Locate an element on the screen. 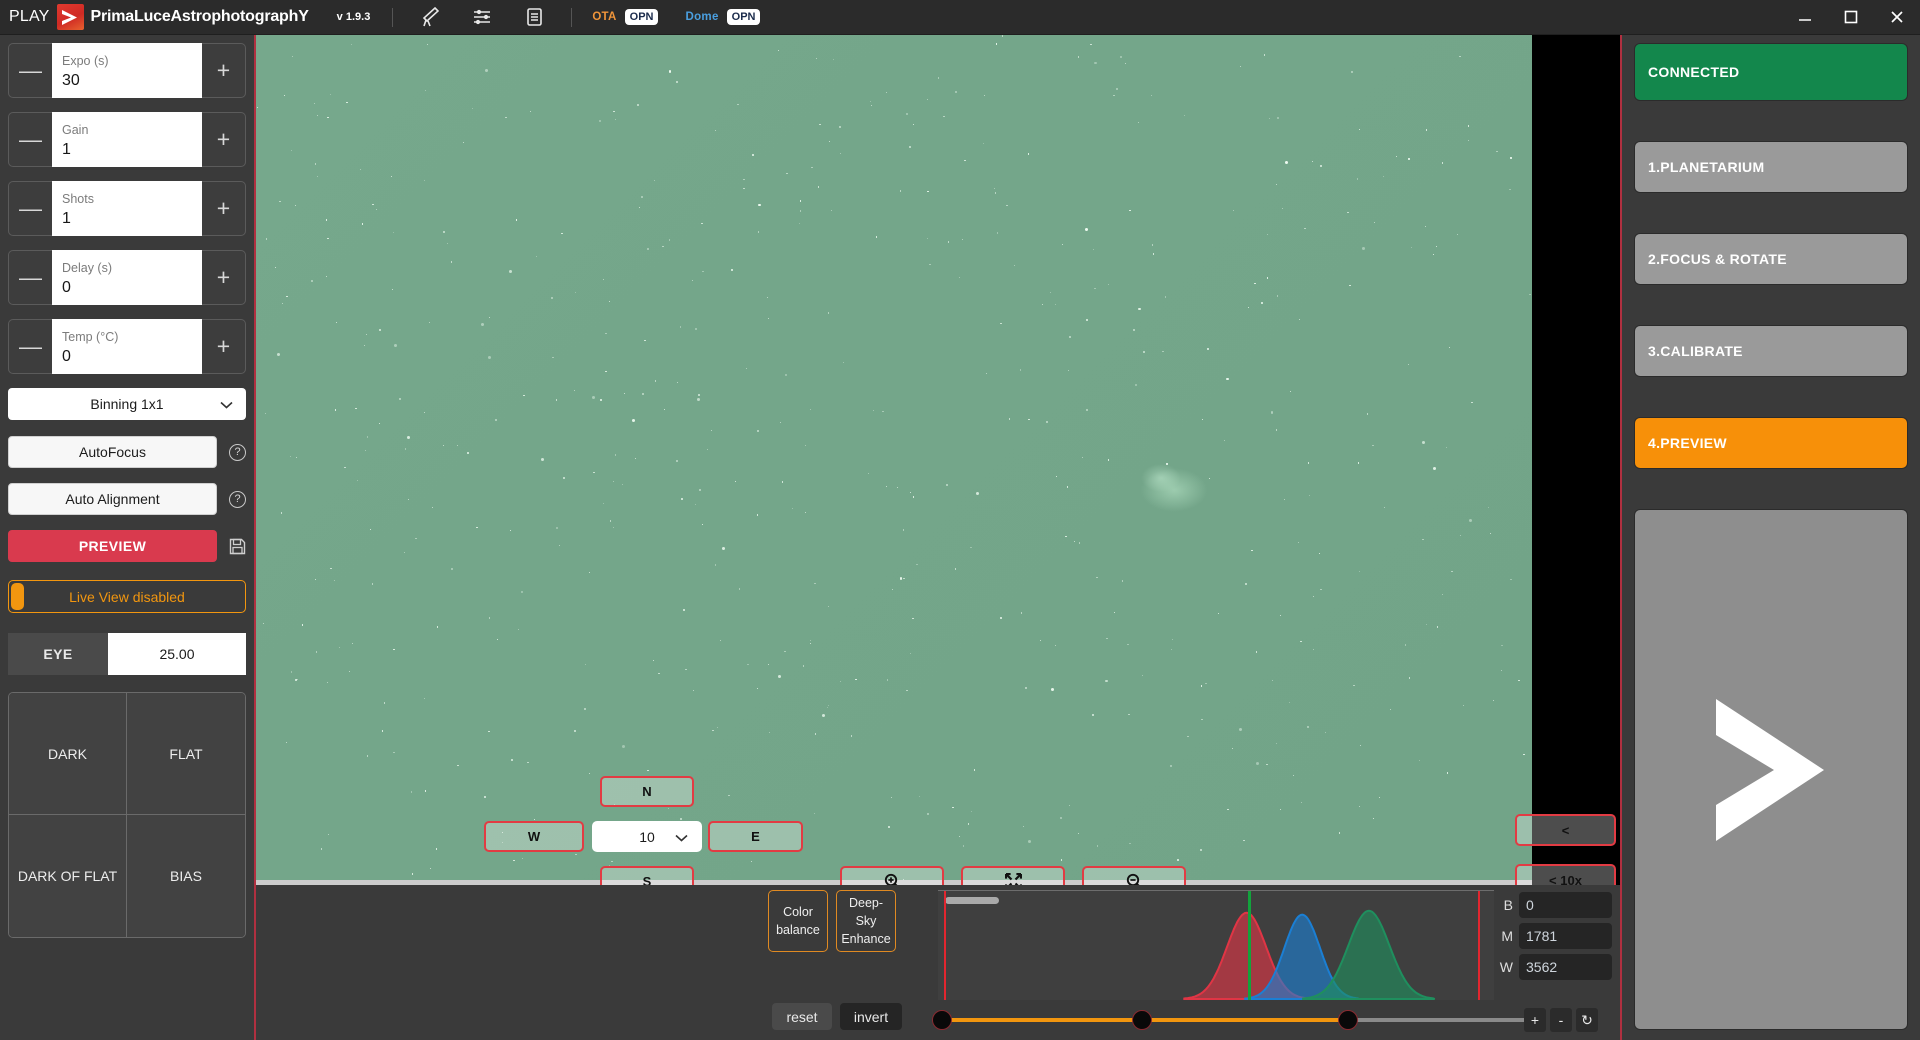 This screenshot has width=1920, height=1040. auto-alignment-button: Auto Alignment is located at coordinates (112, 499).